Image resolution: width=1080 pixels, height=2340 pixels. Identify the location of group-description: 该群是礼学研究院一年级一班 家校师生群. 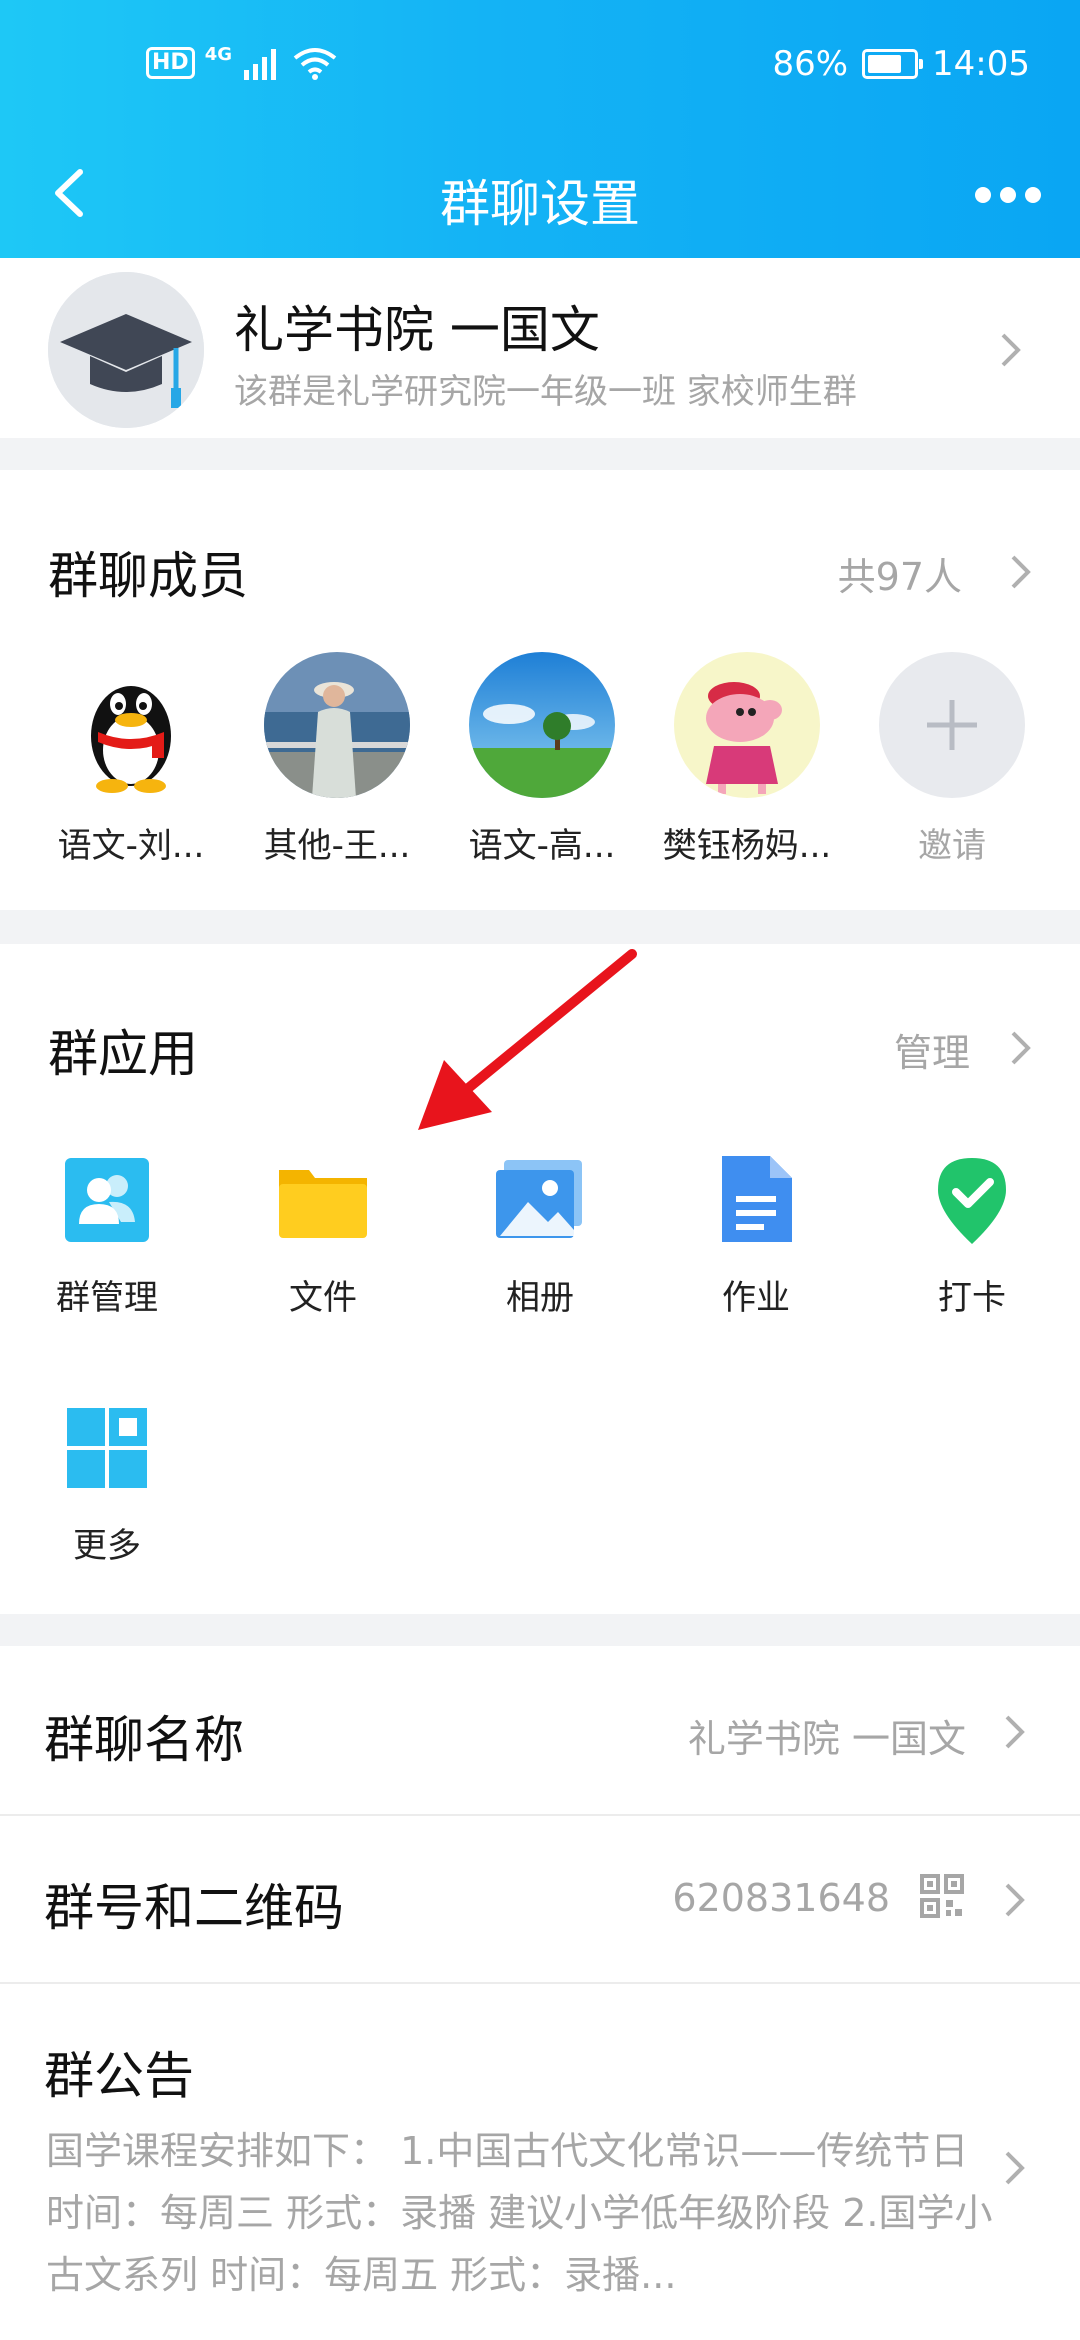
(545, 392).